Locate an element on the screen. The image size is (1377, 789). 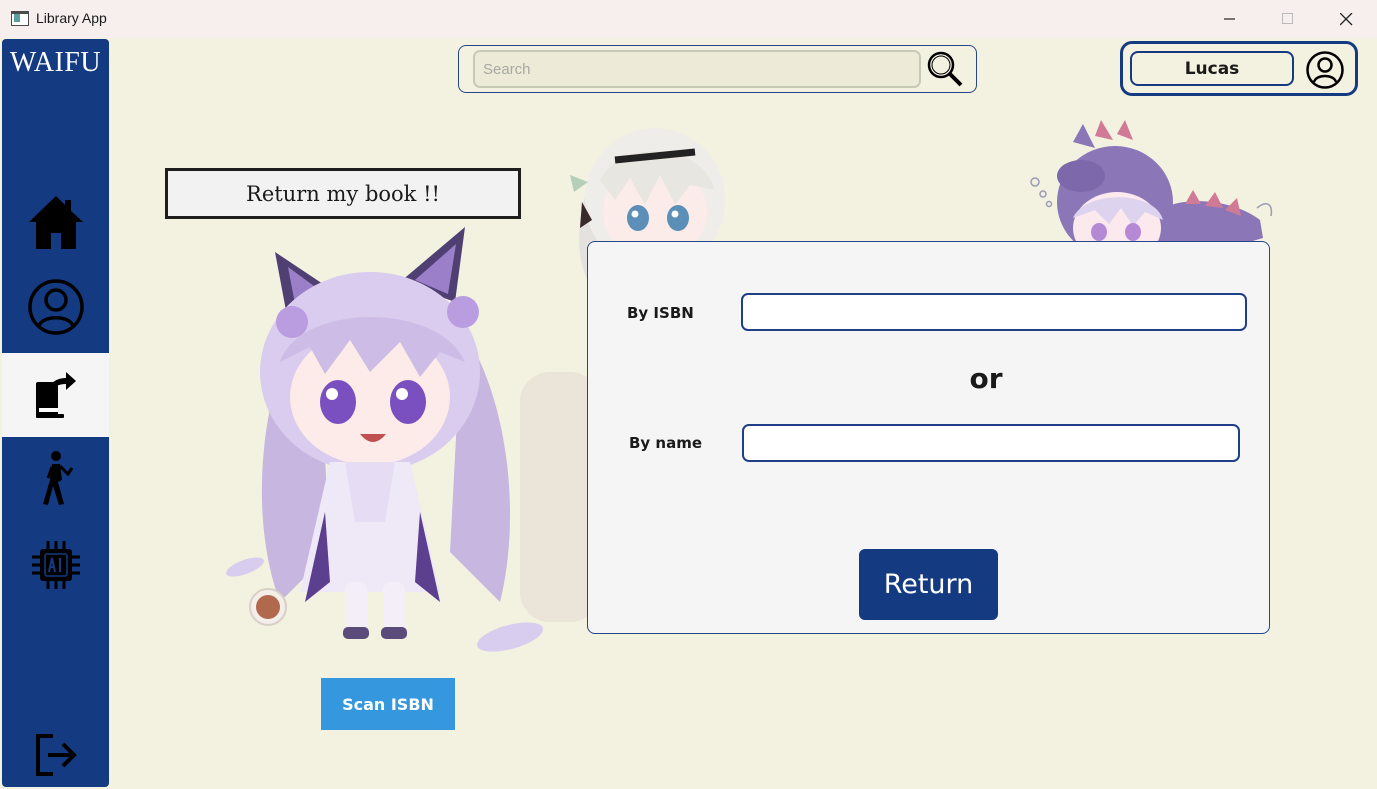
page-title: Return my book !! is located at coordinates (343, 193).